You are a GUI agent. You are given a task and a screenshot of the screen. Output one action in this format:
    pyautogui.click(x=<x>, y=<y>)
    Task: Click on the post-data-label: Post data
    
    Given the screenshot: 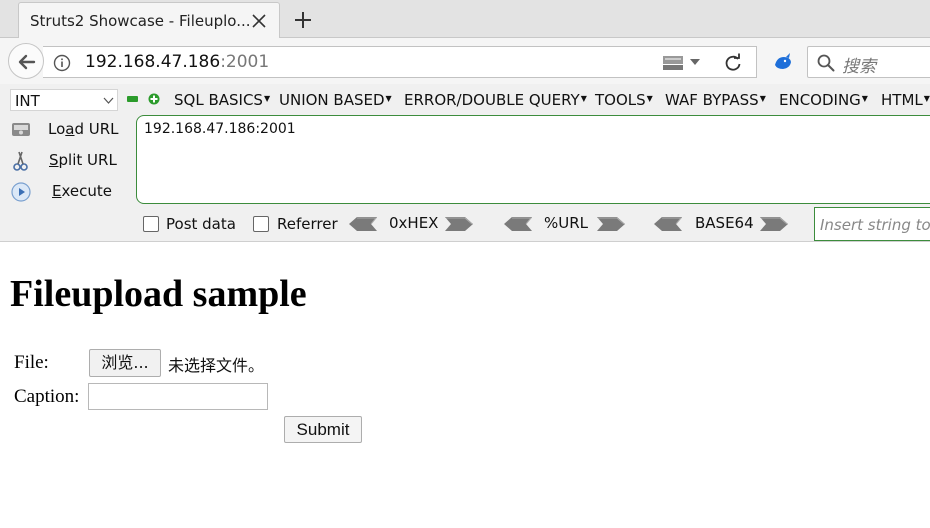 What is the action you would take?
    pyautogui.click(x=201, y=224)
    